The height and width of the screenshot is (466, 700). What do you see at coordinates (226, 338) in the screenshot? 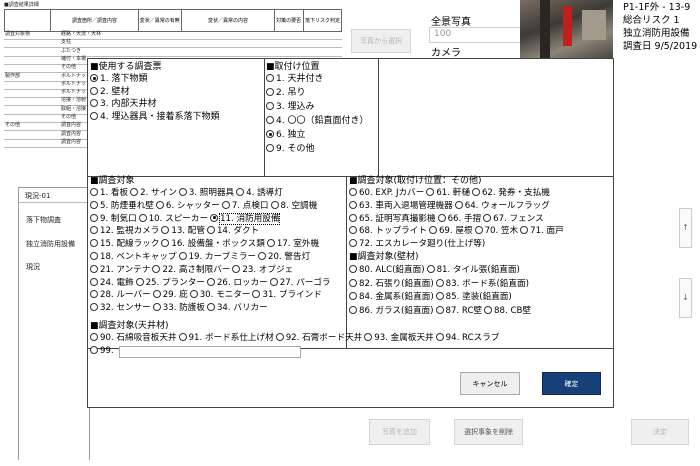
I see `ceiling-option: 91. ボード系仕上げ材` at bounding box center [226, 338].